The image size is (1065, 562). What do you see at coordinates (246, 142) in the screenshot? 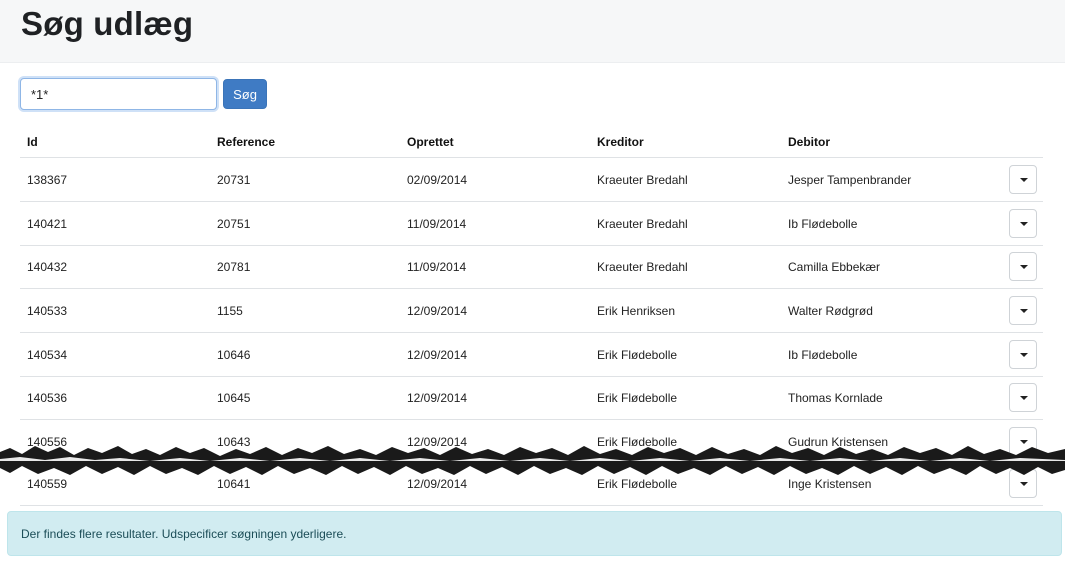
I see `column-header-reference: Reference` at bounding box center [246, 142].